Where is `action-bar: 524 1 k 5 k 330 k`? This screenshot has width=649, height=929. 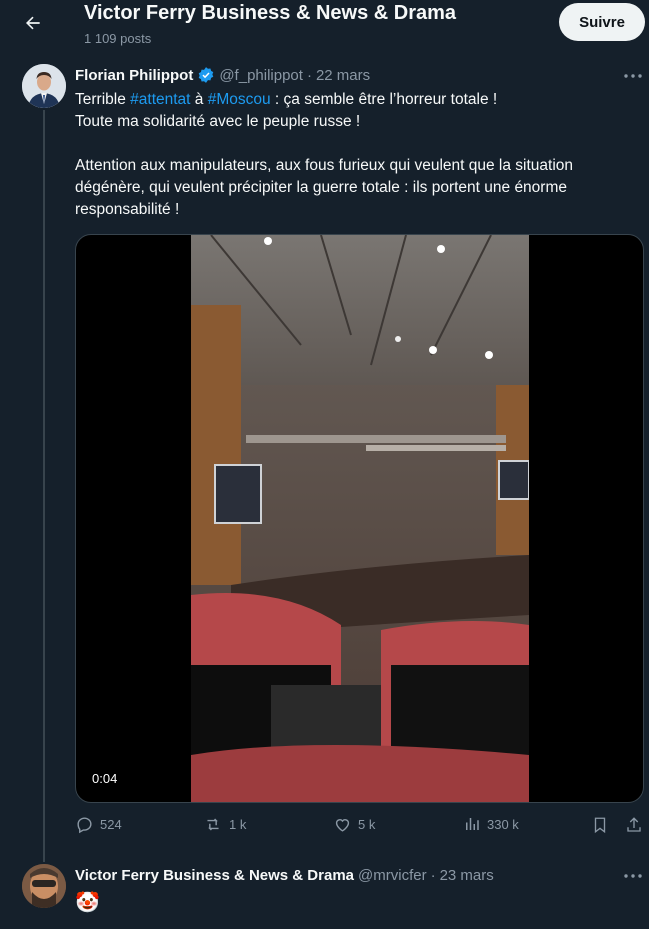 action-bar: 524 1 k 5 k 330 k is located at coordinates (360, 828).